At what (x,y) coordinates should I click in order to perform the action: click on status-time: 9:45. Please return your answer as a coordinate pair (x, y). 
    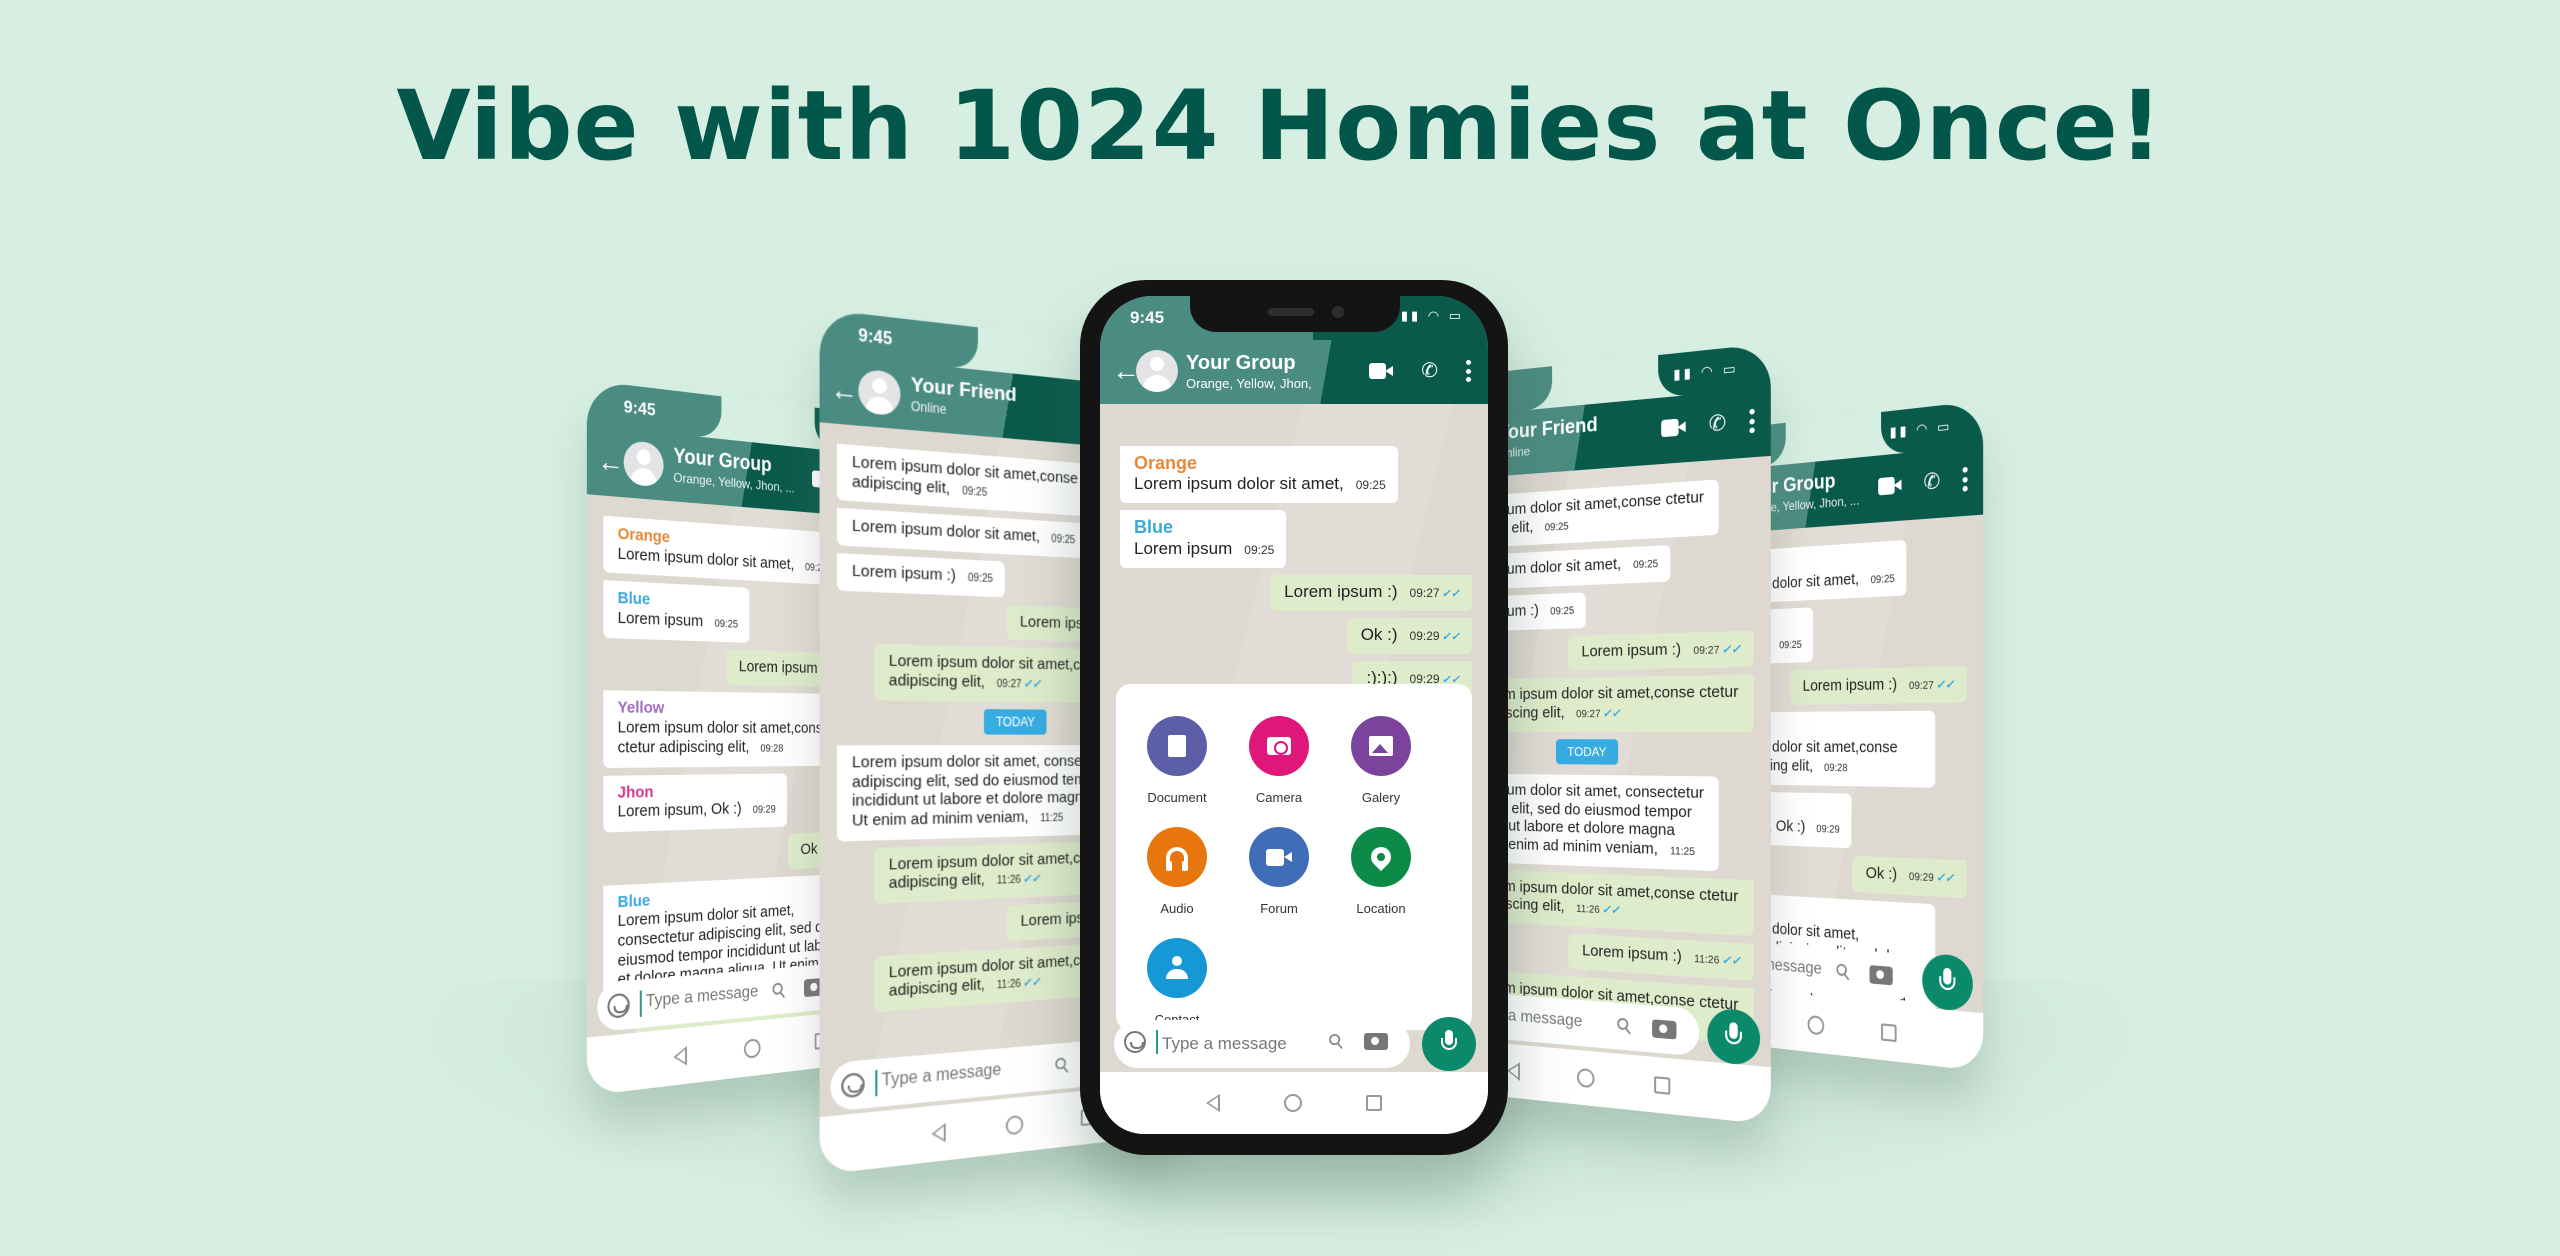
    Looking at the image, I should click on (875, 338).